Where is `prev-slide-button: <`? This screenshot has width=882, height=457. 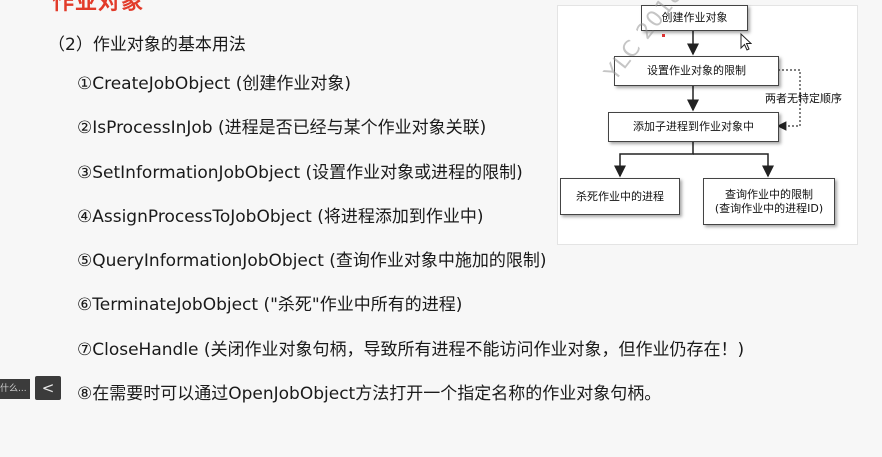 prev-slide-button: < is located at coordinates (48, 388).